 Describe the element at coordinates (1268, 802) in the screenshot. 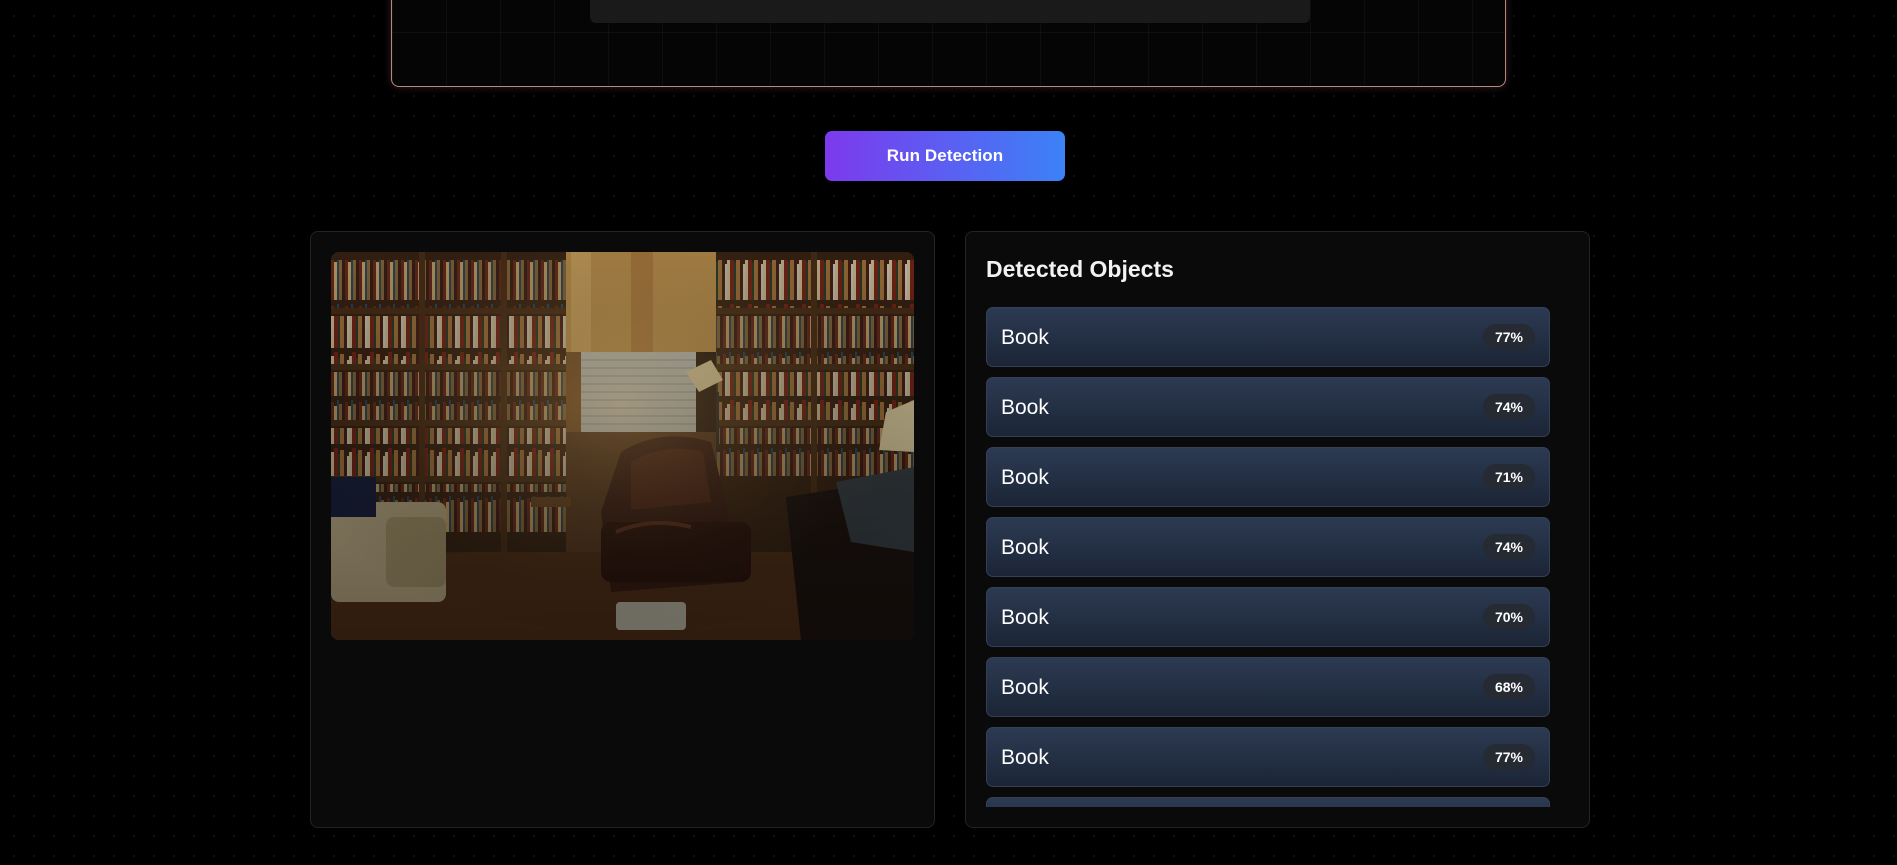

I see `list-item` at that location.